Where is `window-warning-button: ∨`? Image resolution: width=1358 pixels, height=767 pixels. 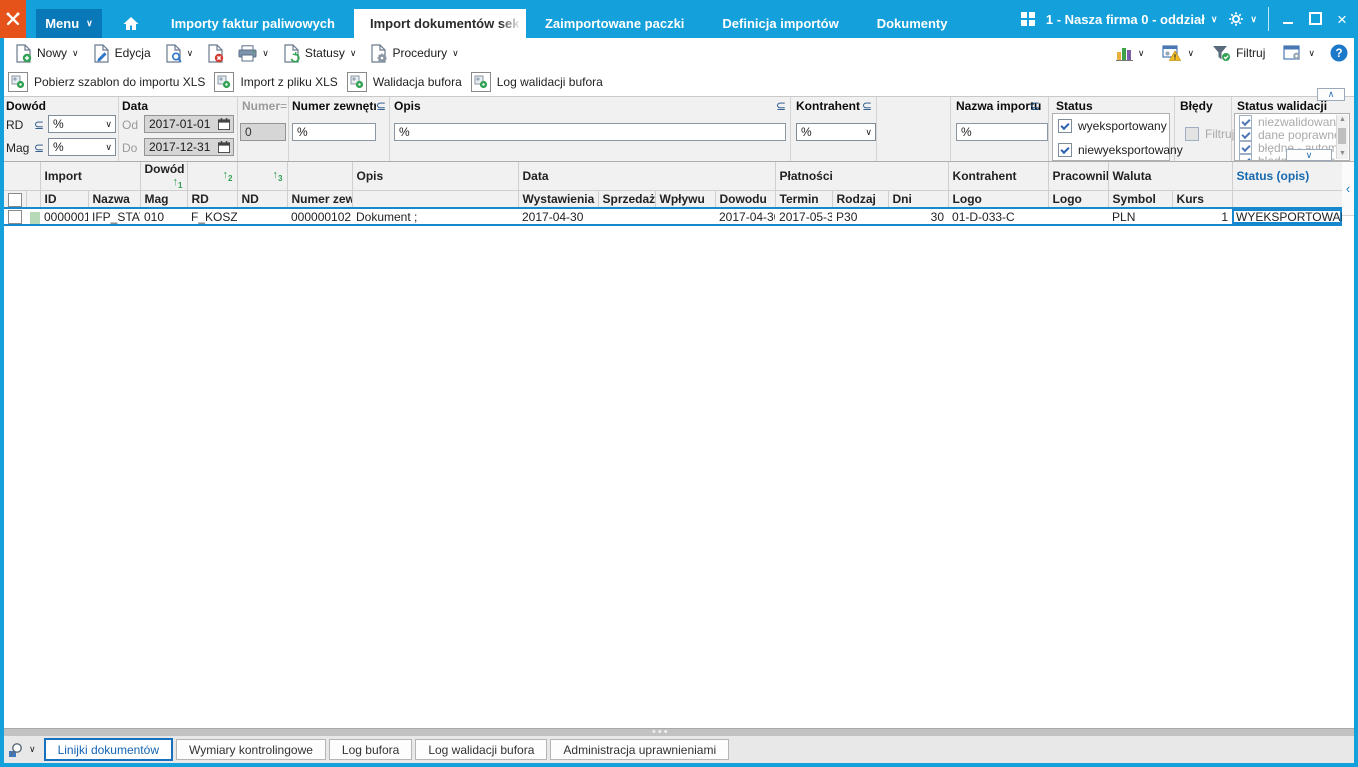
window-warning-button: ∨ is located at coordinates (1178, 53).